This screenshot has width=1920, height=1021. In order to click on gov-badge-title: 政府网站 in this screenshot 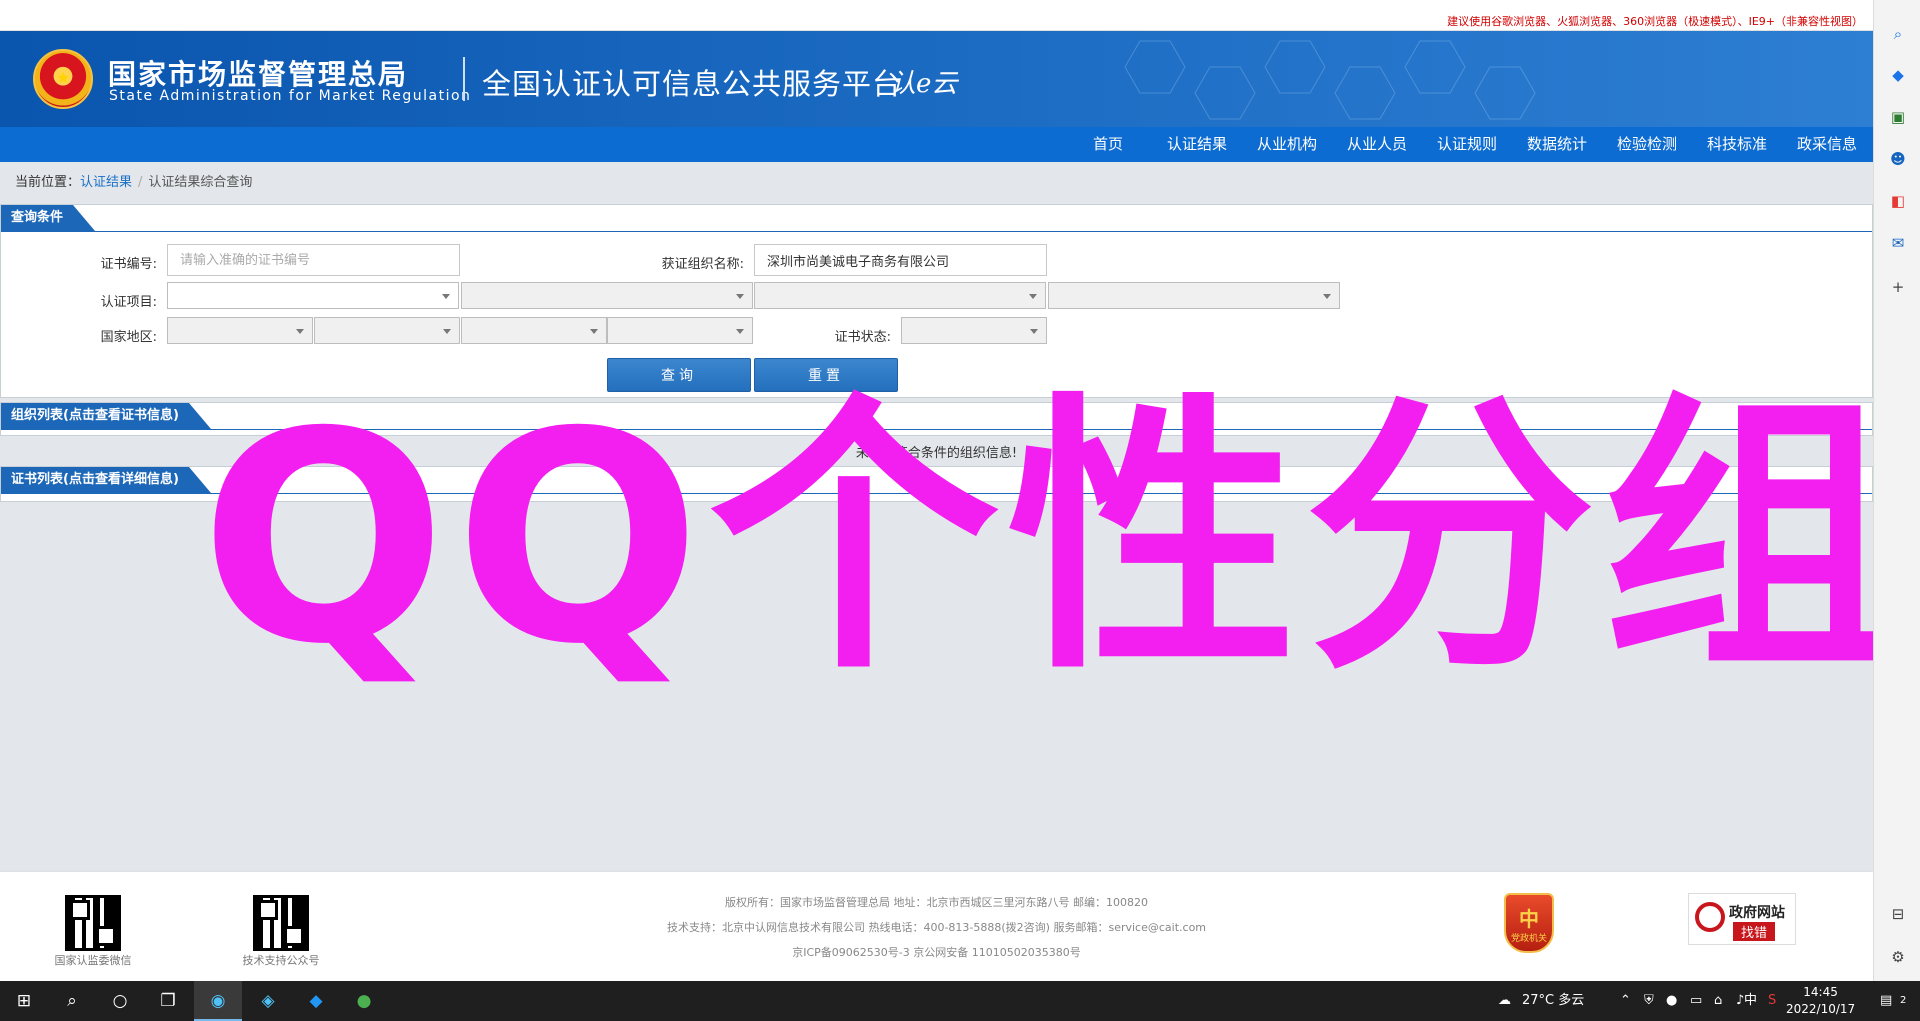, I will do `click(1757, 913)`.